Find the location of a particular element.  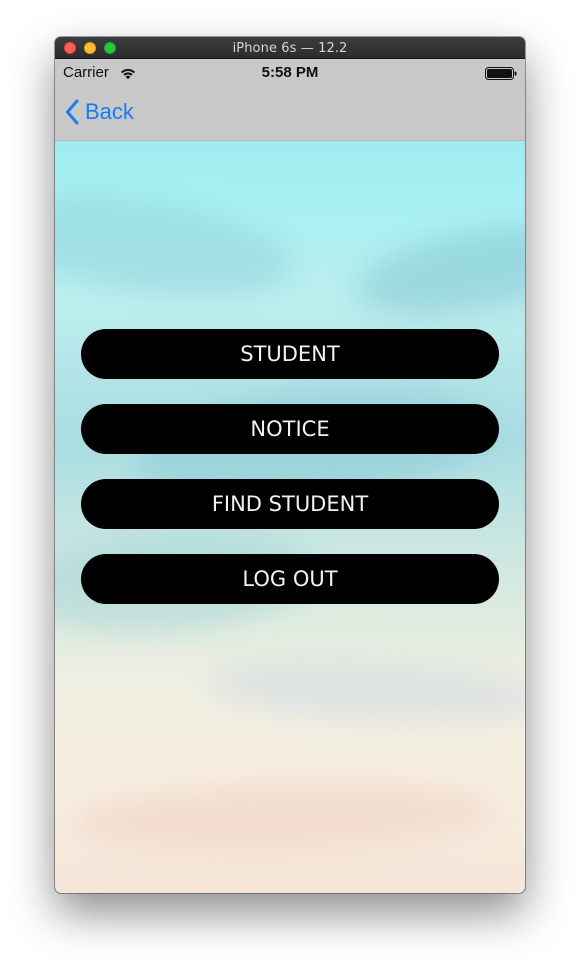

window-titlebar: iPhone 6s — 12.2 is located at coordinates (290, 48).